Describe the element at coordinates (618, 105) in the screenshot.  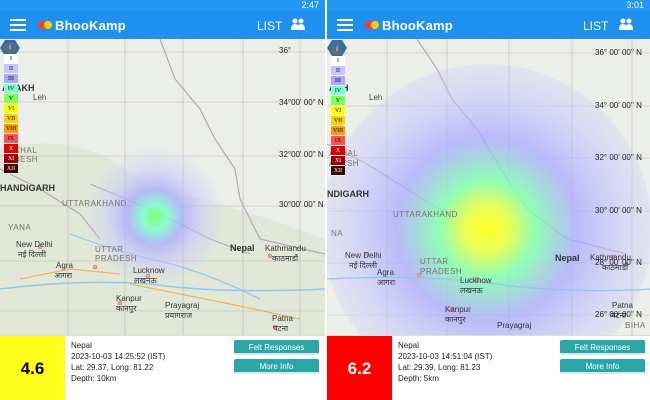
I see `coord-34: 34° 00' 00'' N` at that location.